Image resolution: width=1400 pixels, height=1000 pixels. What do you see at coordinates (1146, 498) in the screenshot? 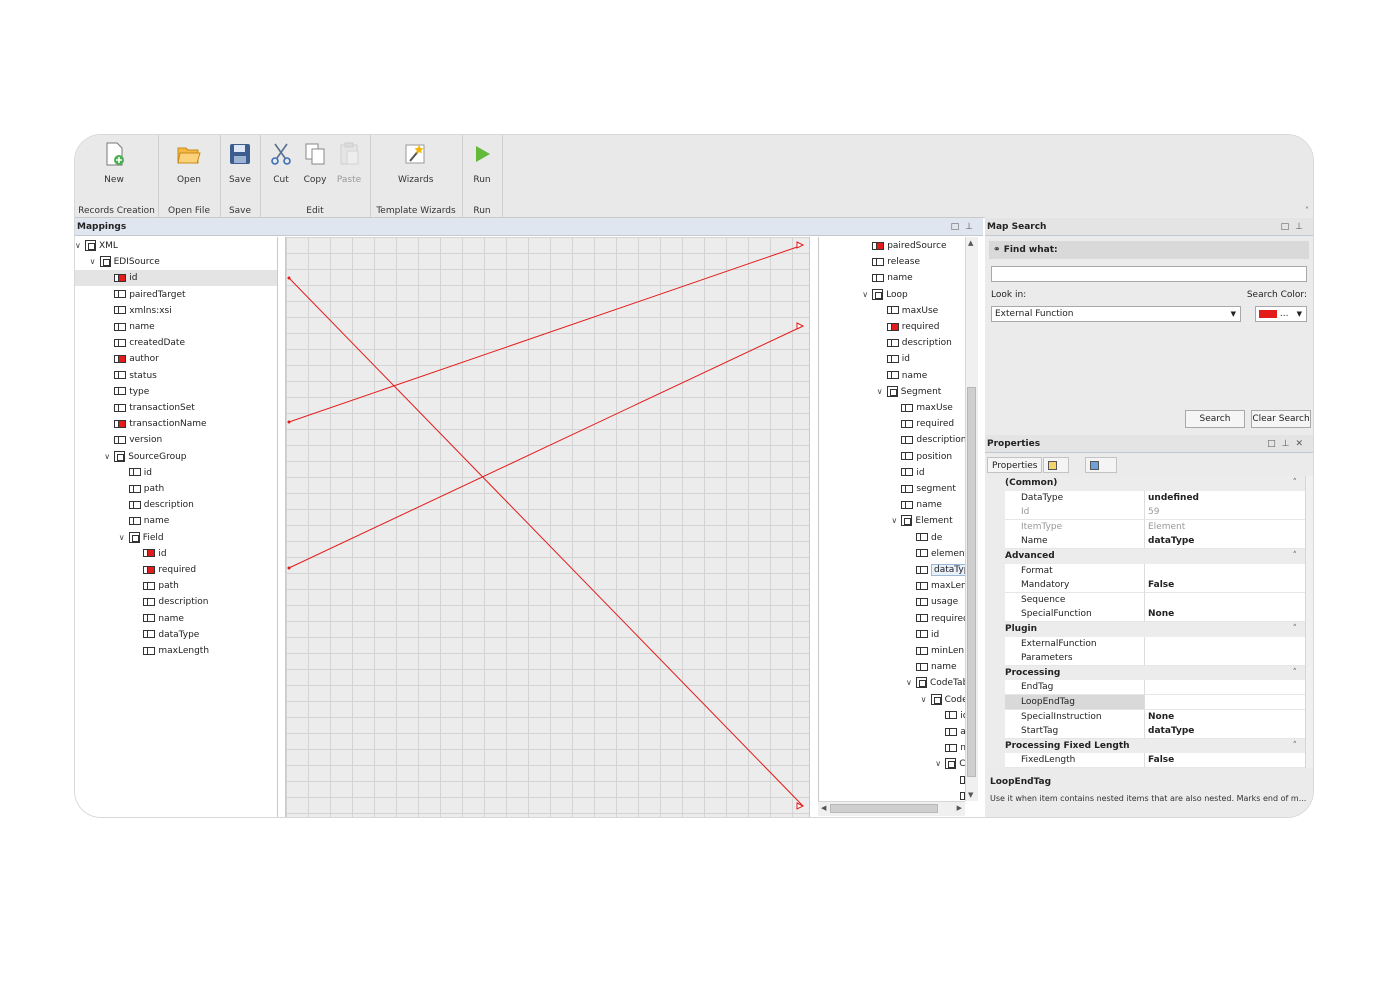
I see `property-row: DataType undefined` at bounding box center [1146, 498].